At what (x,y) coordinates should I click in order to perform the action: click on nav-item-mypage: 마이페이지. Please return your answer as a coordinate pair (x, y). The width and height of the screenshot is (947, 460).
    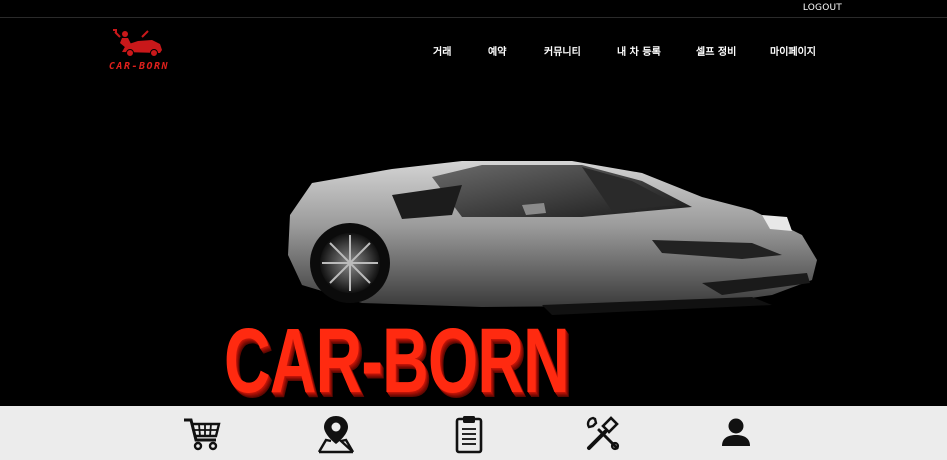
    Looking at the image, I should click on (793, 50).